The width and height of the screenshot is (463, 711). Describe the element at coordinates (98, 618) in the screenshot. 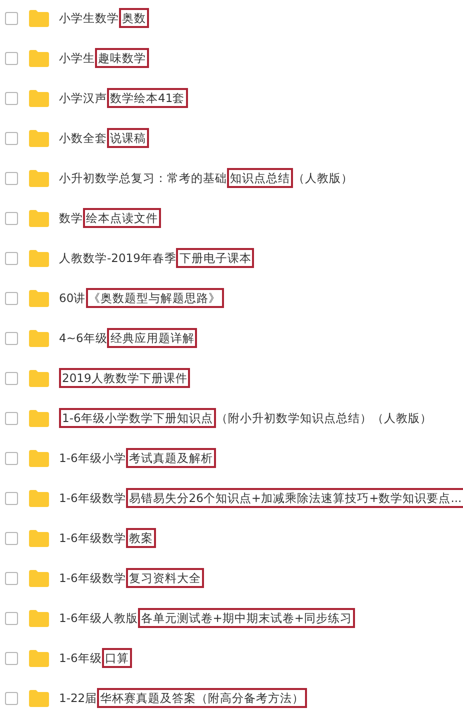

I see `folder-name: 1-6年级人教版` at that location.